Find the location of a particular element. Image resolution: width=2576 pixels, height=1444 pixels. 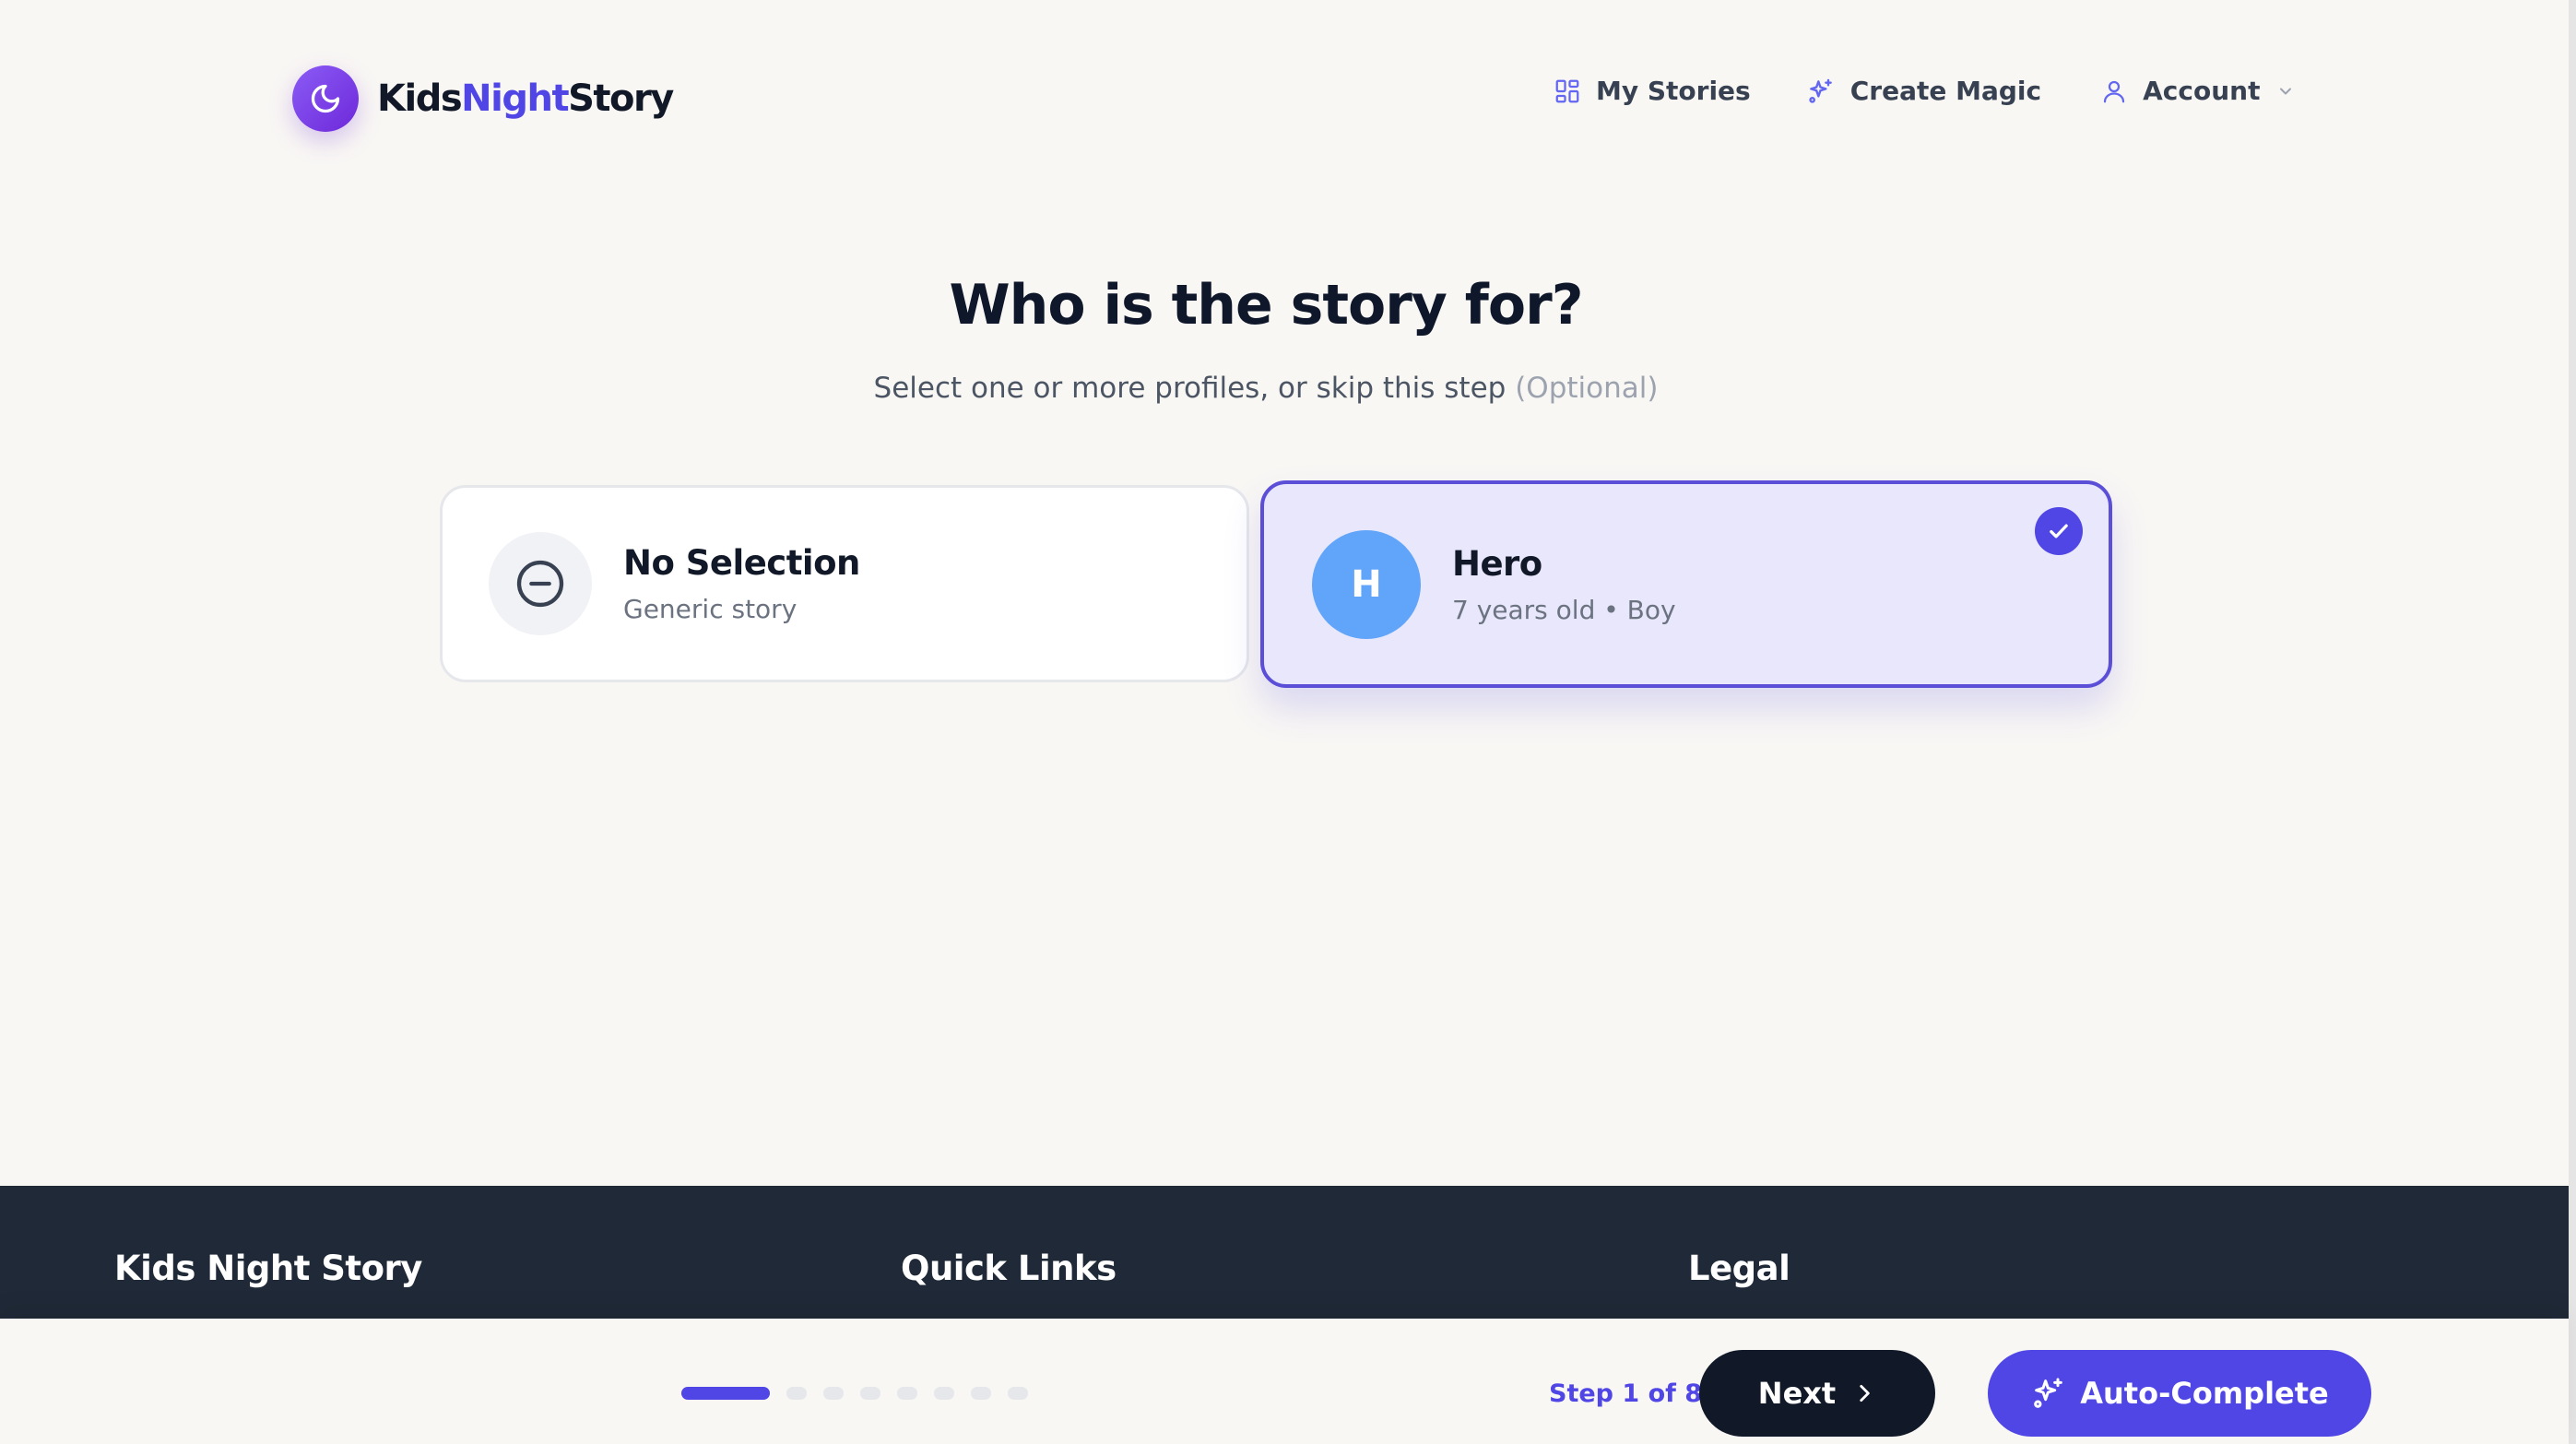

profile-name: No Selection is located at coordinates (741, 563).